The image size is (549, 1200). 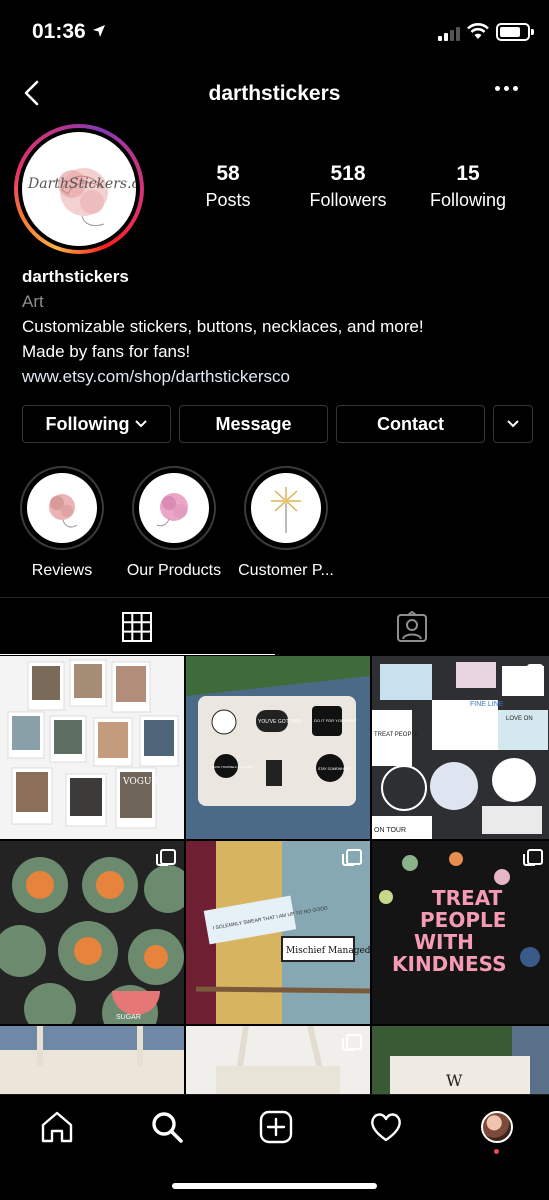 What do you see at coordinates (335, 720) in the screenshot?
I see `sticker-text: DO IT FOR YOURSELF` at bounding box center [335, 720].